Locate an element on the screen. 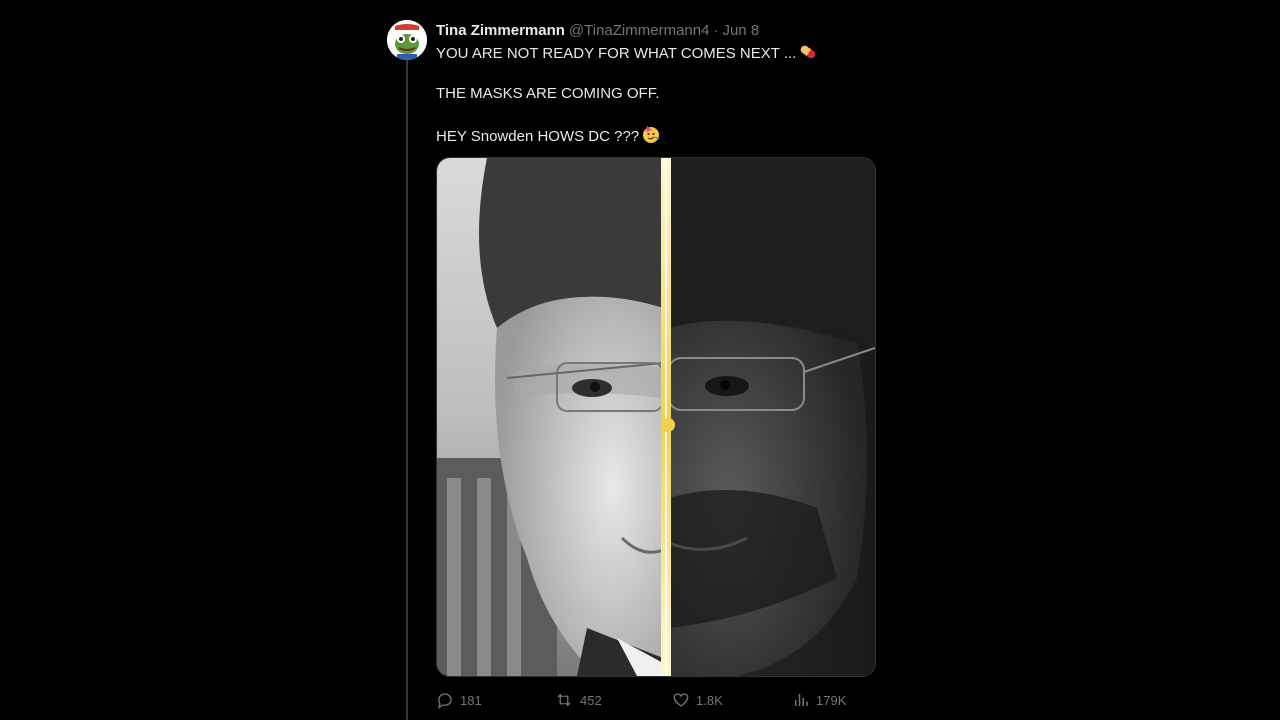  repost-count: 452 is located at coordinates (591, 700).